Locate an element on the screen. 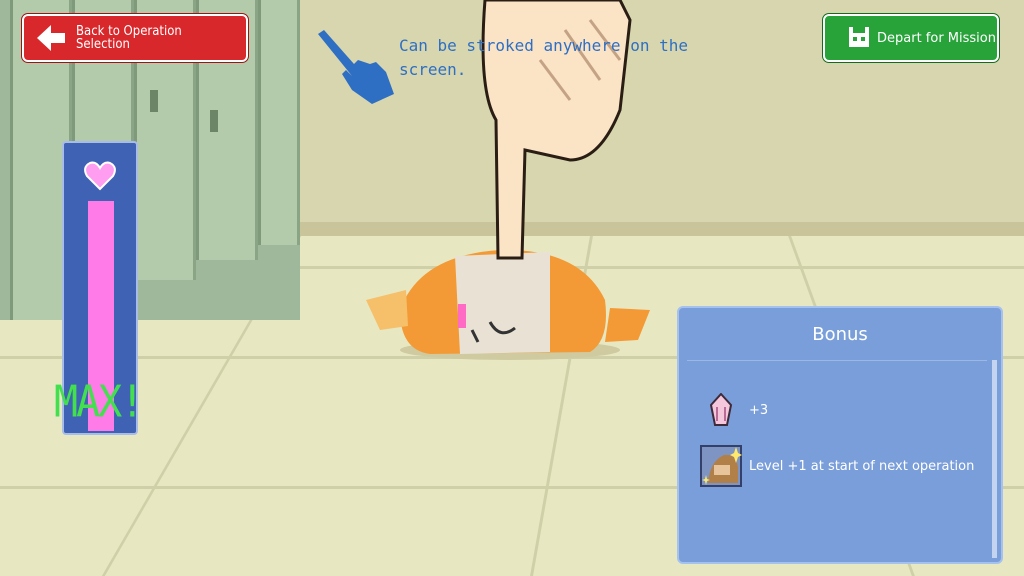  hint-line2: screen. is located at coordinates (433, 69).